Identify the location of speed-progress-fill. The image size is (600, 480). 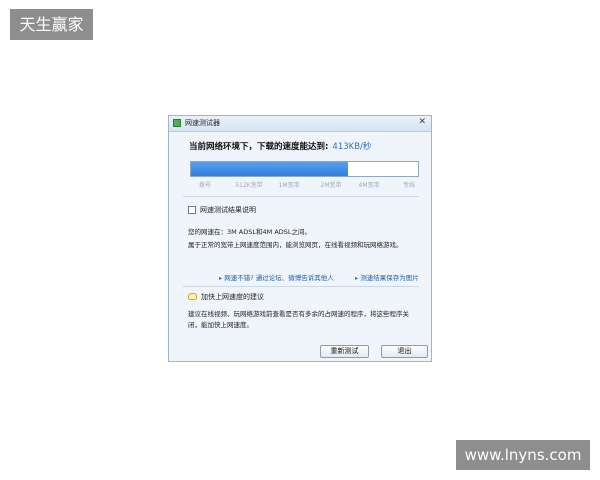
(269, 169).